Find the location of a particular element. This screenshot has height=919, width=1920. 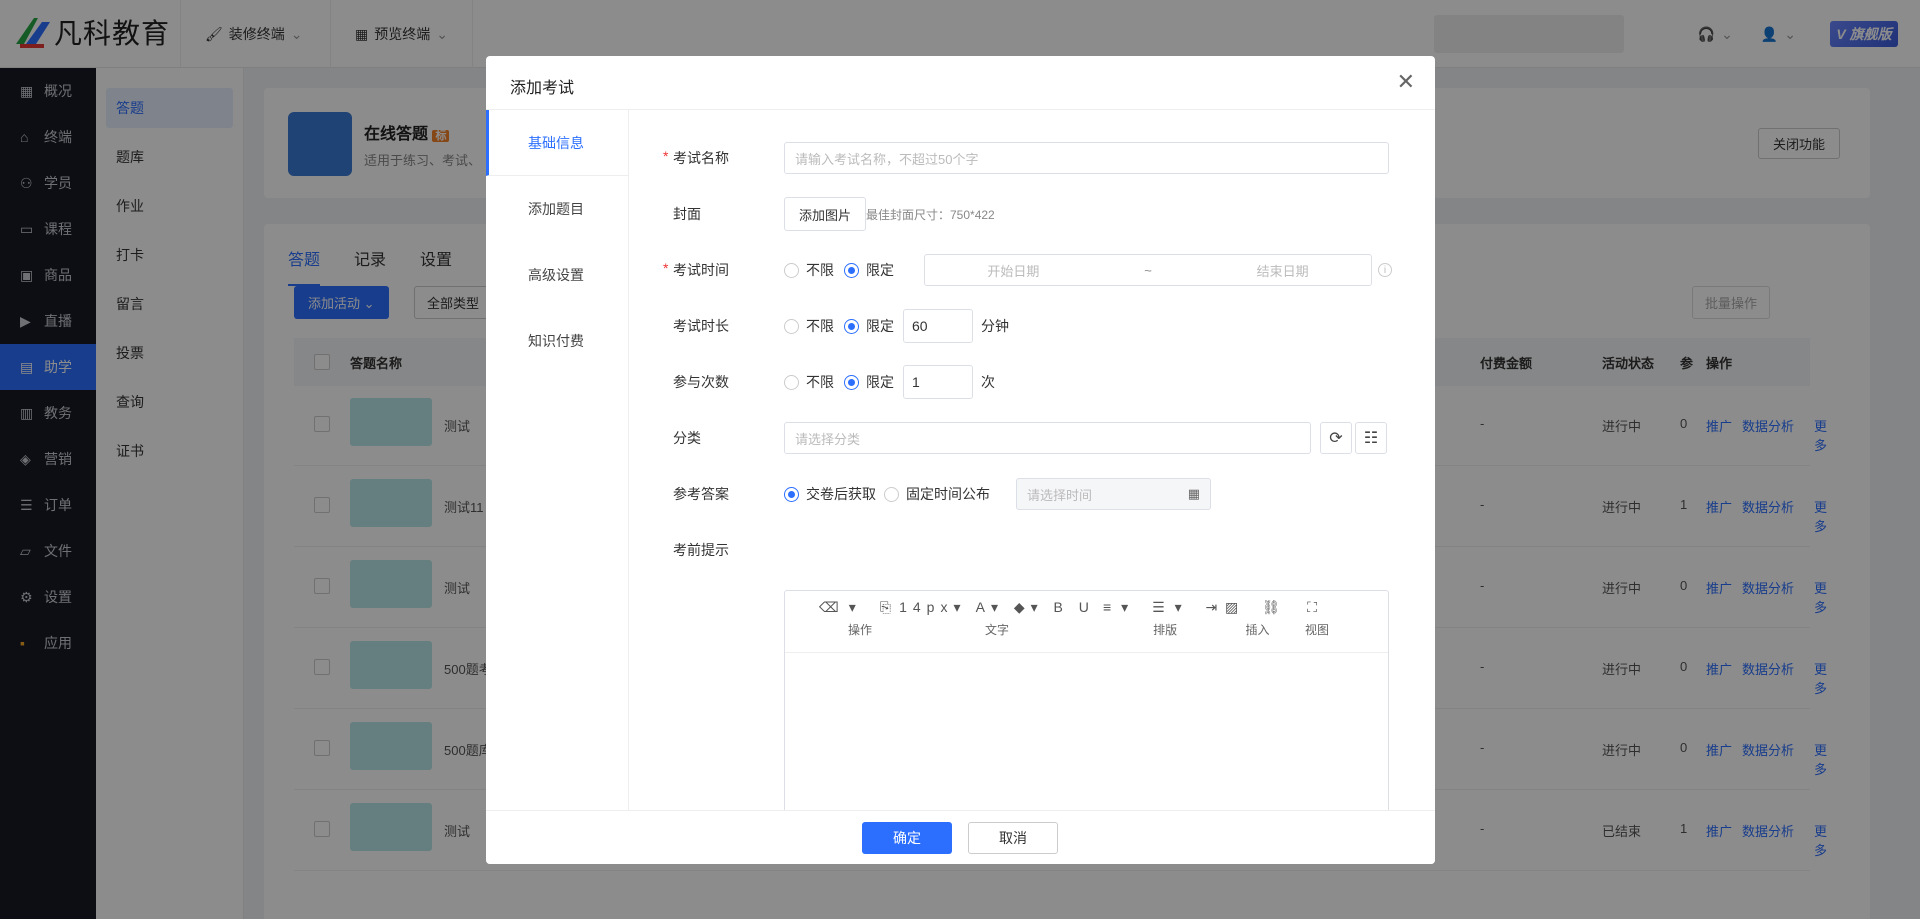

toolbar-group-layout: ≡▾ ☰▾ ⇥ 排版 is located at coordinates (1165, 618).